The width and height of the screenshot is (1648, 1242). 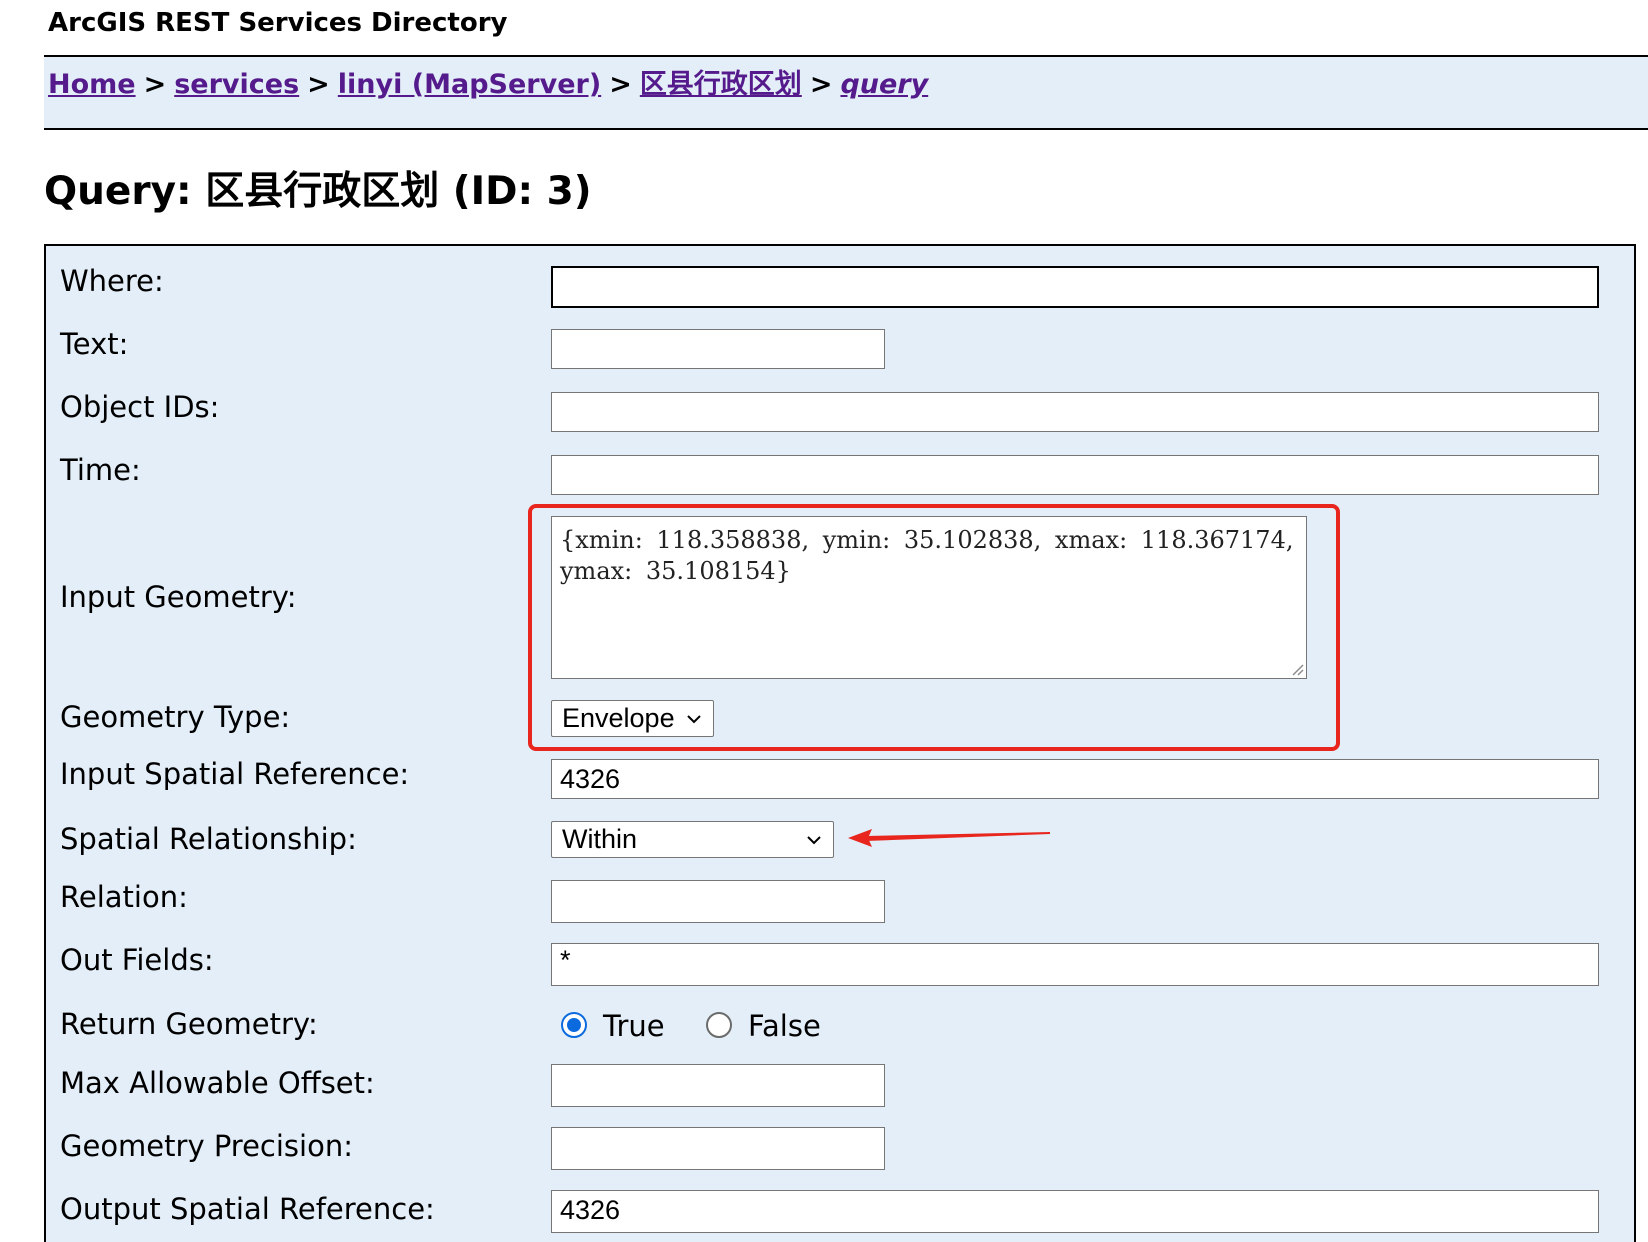 What do you see at coordinates (784, 1026) in the screenshot?
I see `return-geometry-false-label: False` at bounding box center [784, 1026].